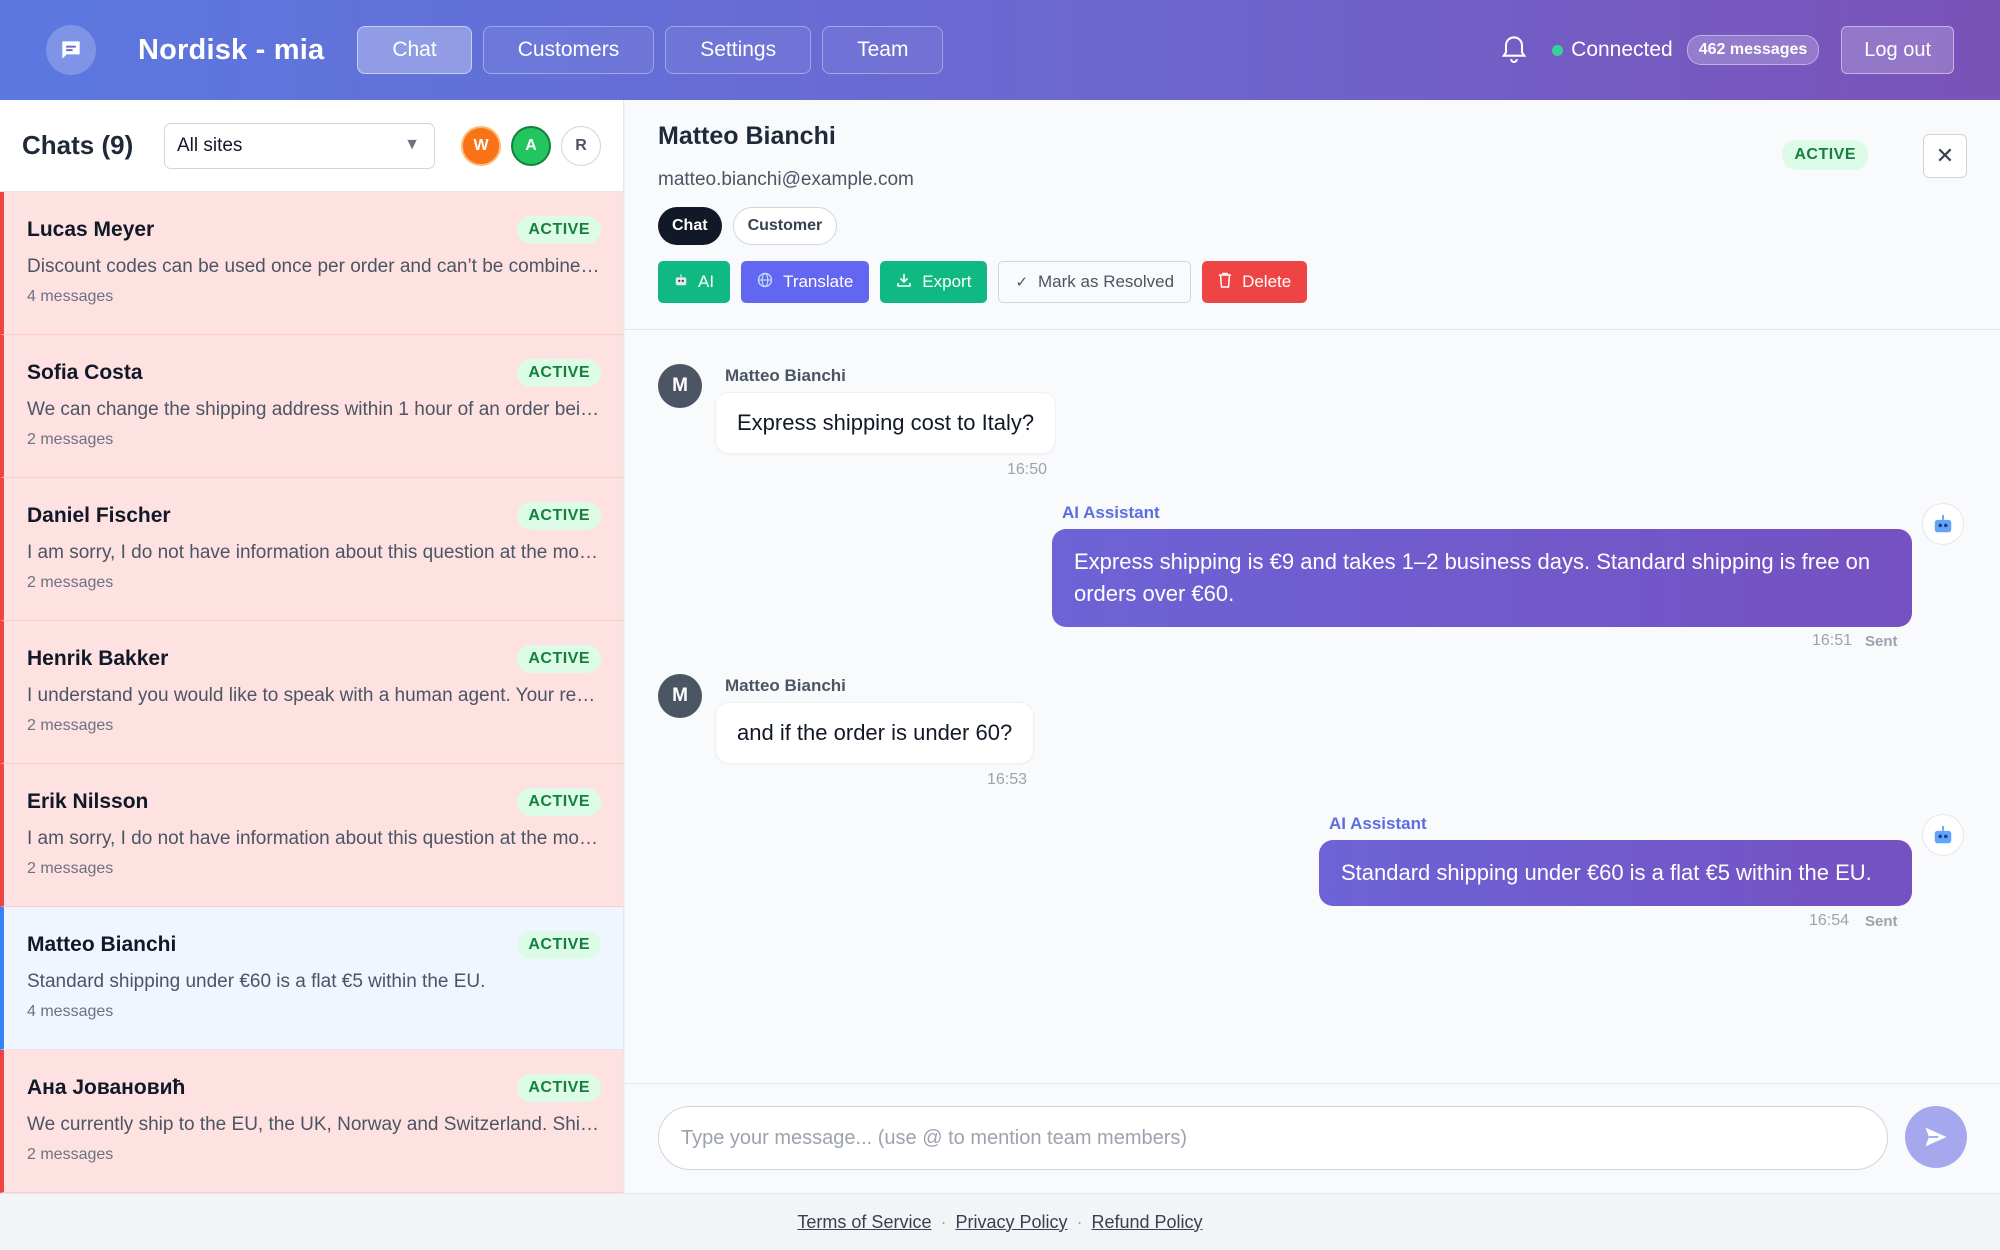  What do you see at coordinates (568, 50) in the screenshot?
I see `nav-customers: Customers` at bounding box center [568, 50].